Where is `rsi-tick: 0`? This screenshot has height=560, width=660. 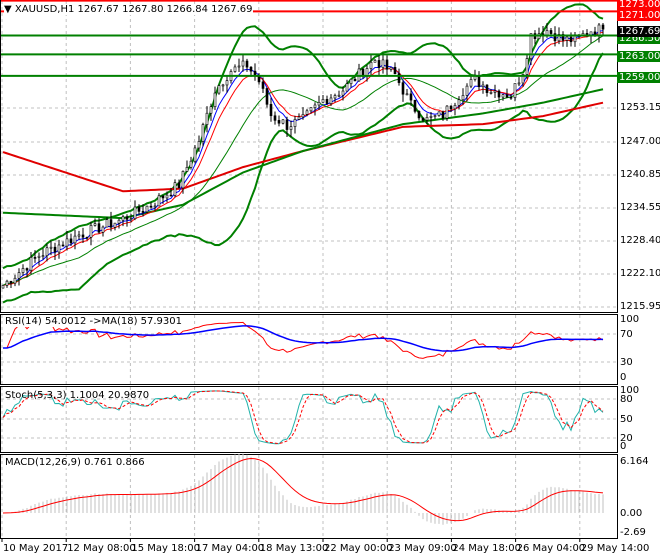 rsi-tick: 0 is located at coordinates (623, 377).